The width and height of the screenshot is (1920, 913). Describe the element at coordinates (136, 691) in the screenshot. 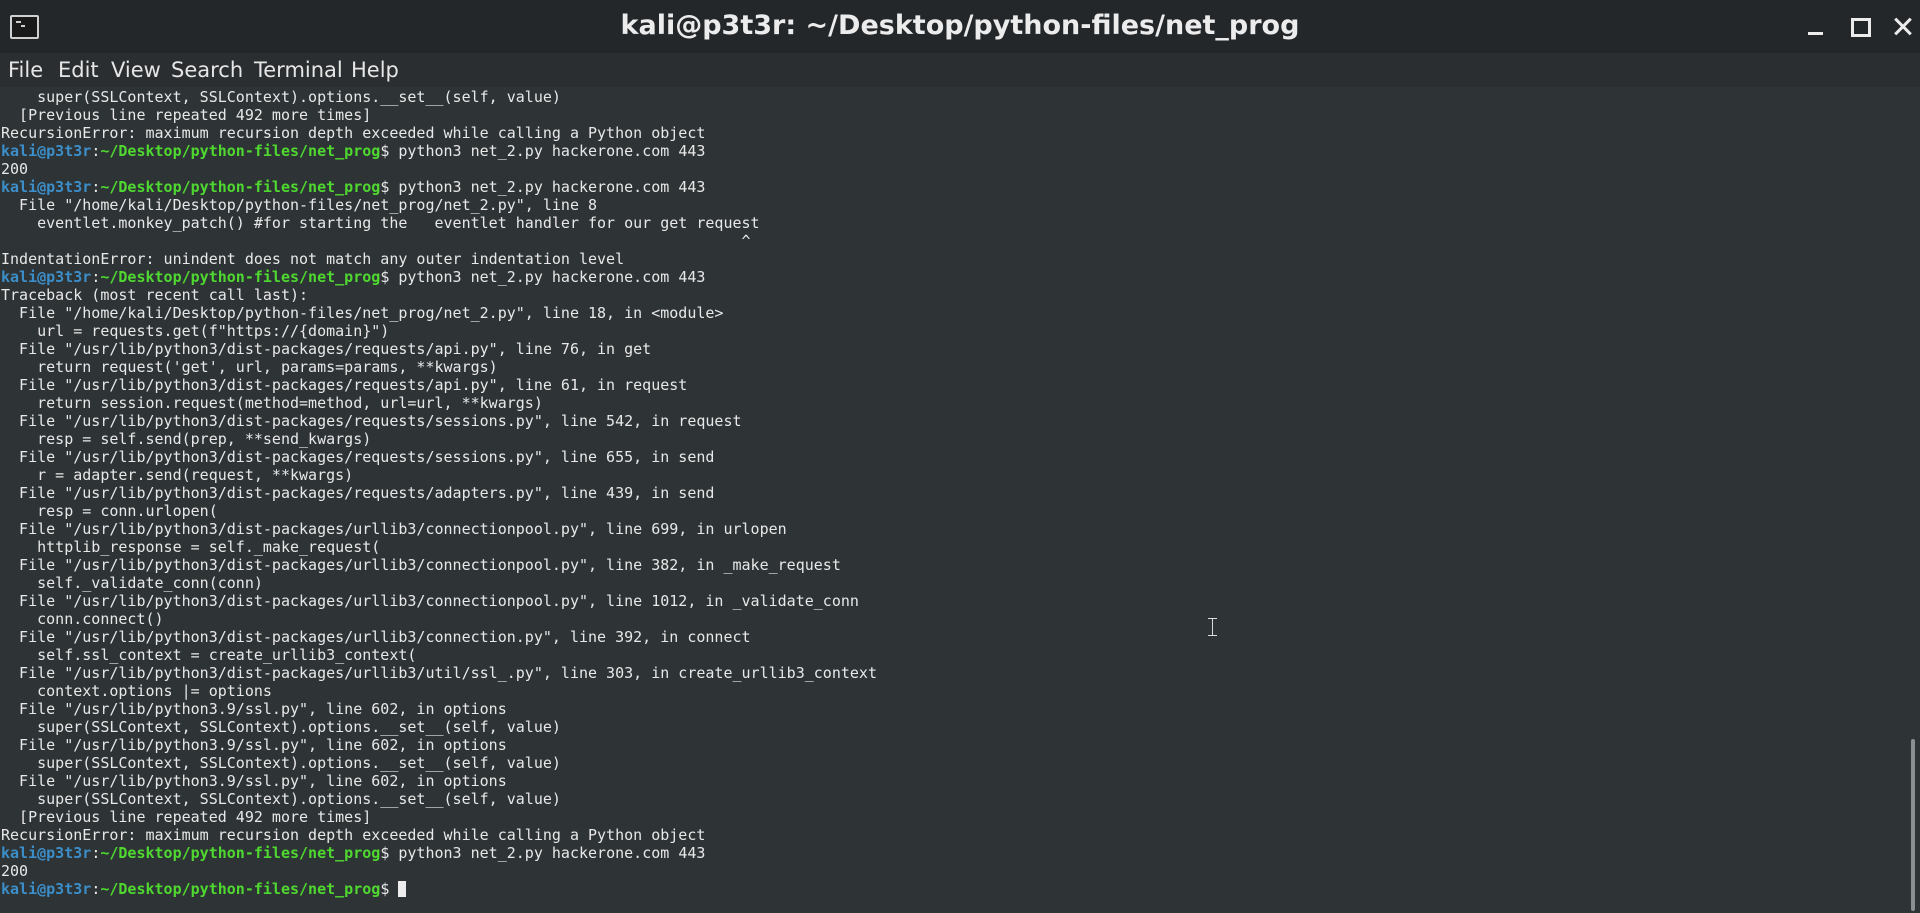

I see `output-line: context.options |= options` at that location.